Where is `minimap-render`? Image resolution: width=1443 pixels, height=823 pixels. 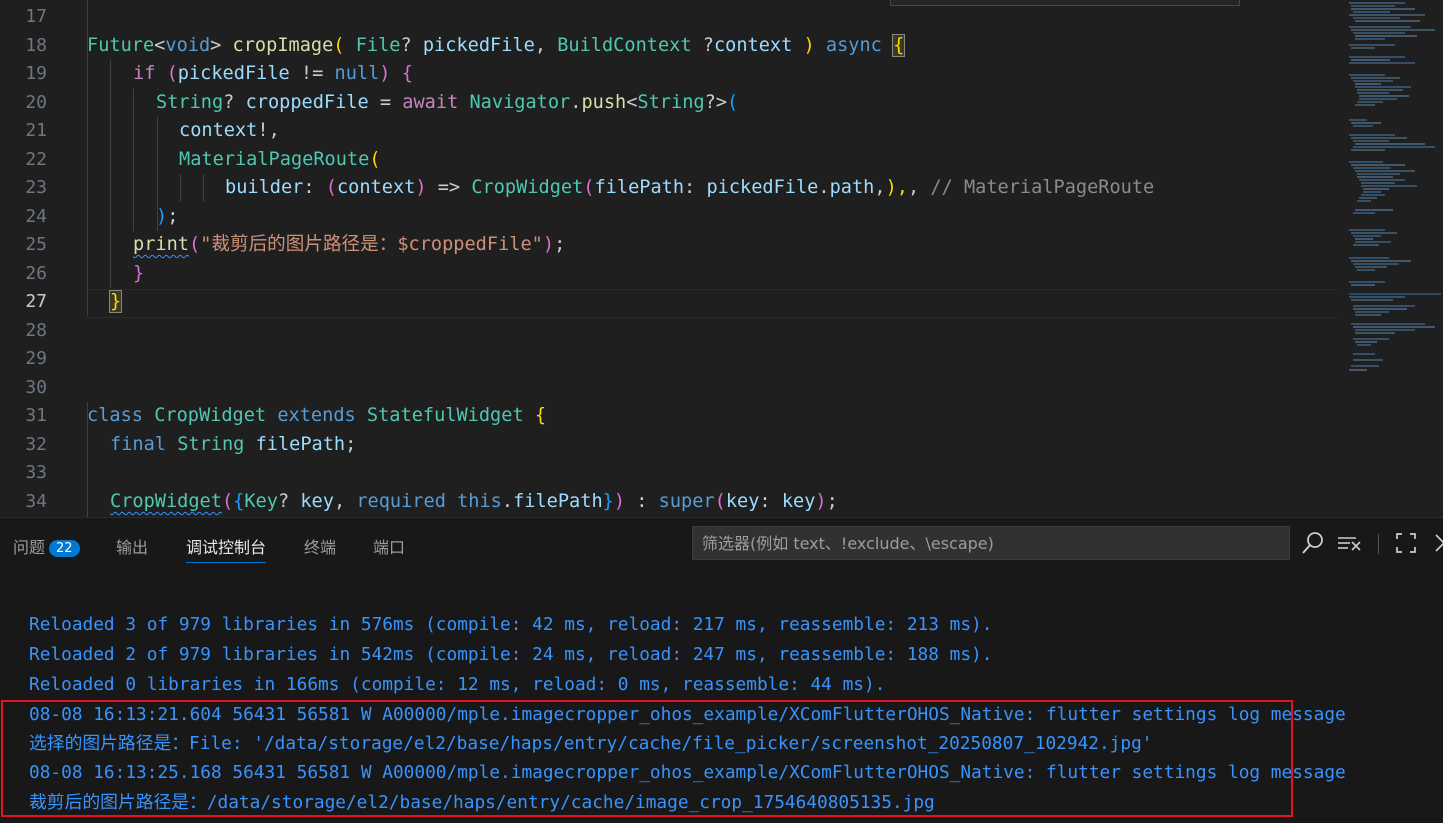
minimap-render is located at coordinates (1394, 187).